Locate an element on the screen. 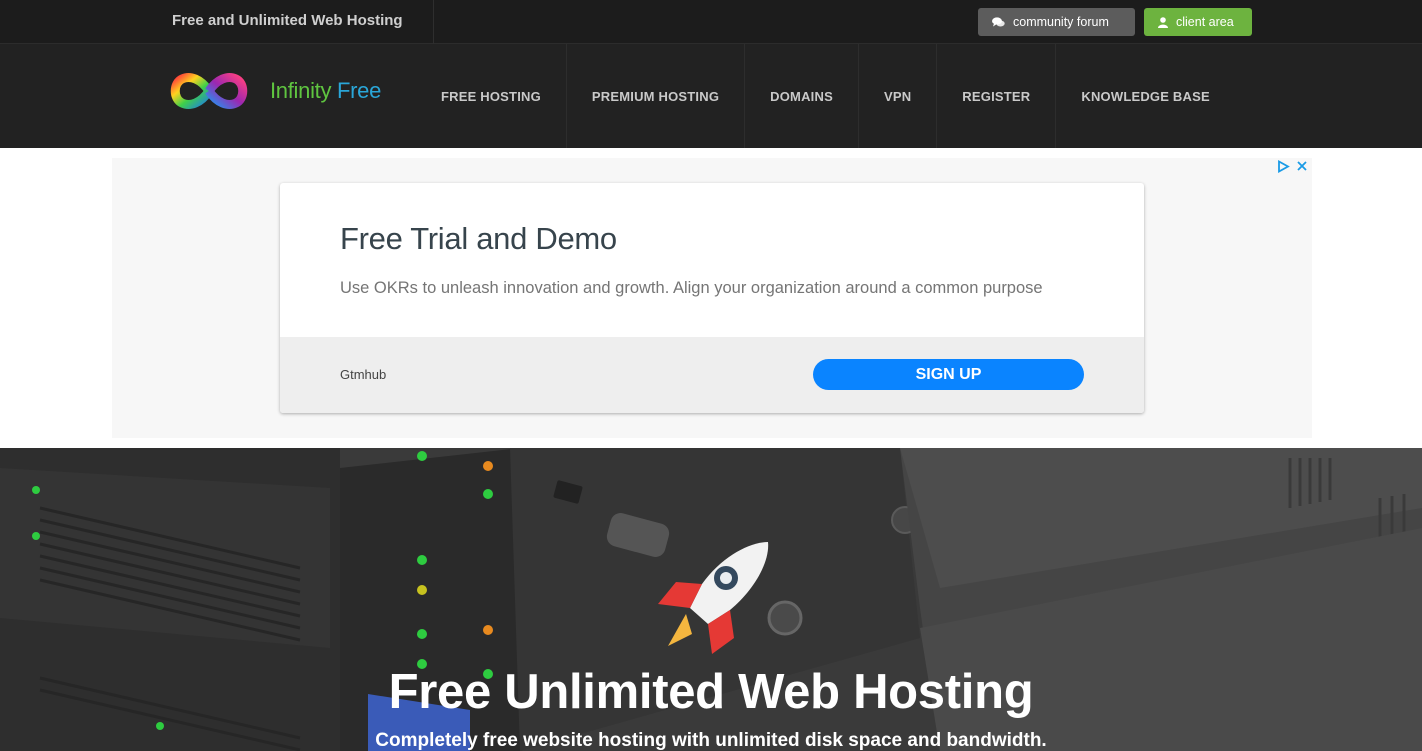 Image resolution: width=1422 pixels, height=751 pixels. nav-item-vpn: VPN is located at coordinates (896, 96).